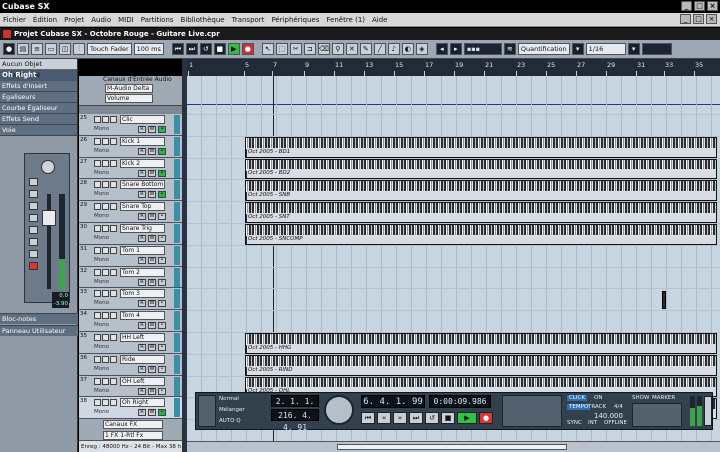 The height and width of the screenshot is (452, 720). I want to click on track-name: Tom 4, so click(142, 316).